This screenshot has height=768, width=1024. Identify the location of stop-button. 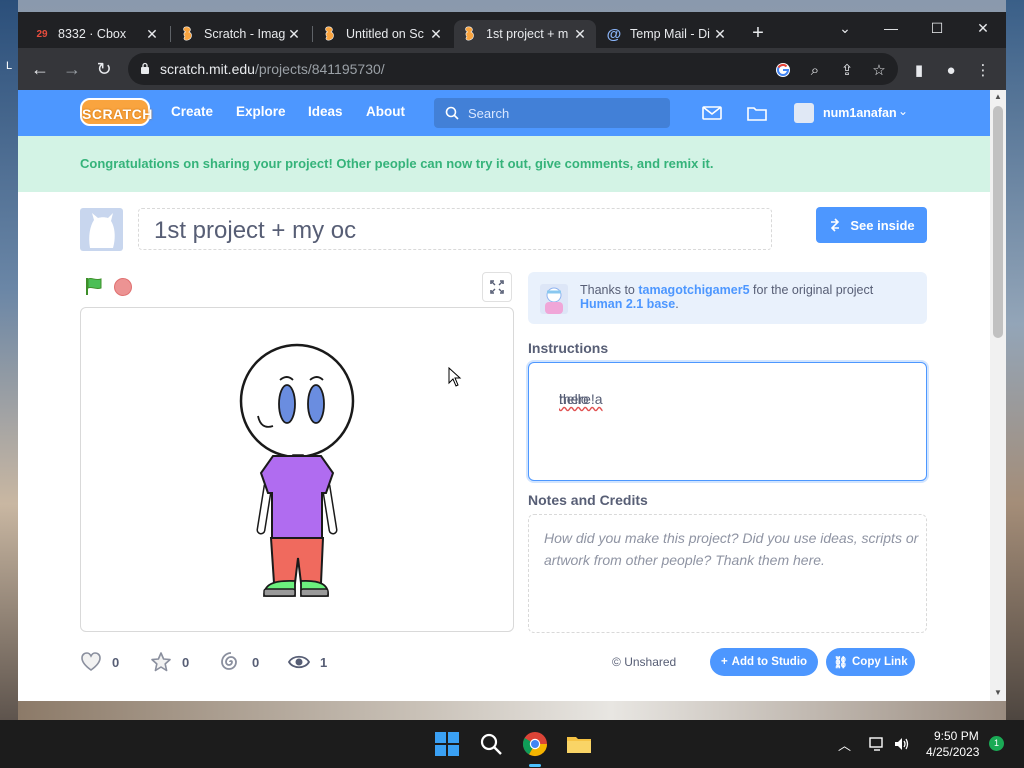
(123, 287).